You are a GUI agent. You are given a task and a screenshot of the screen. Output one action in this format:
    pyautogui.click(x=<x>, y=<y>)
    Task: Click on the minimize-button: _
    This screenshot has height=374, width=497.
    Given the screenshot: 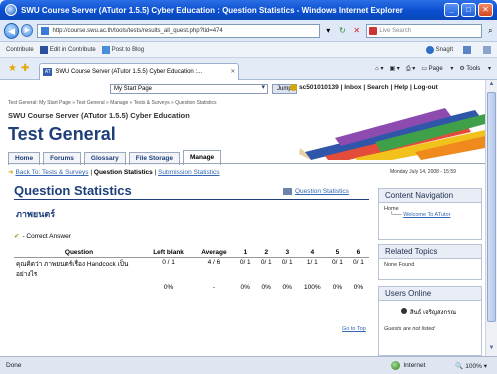 What is the action you would take?
    pyautogui.click(x=451, y=10)
    